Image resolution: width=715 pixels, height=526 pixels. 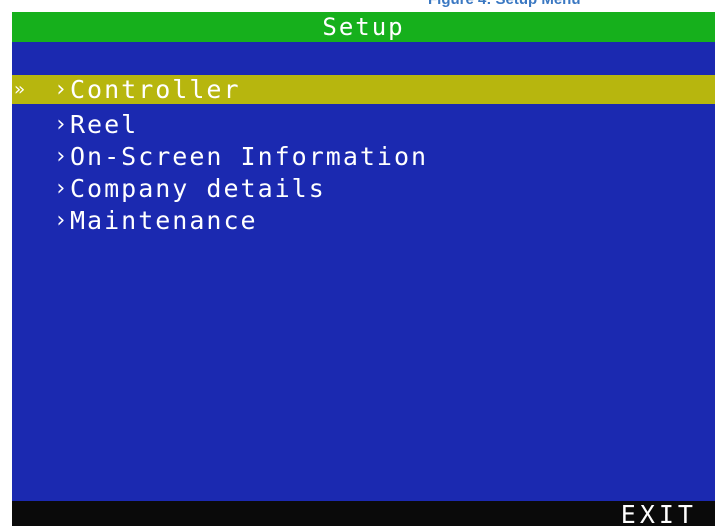 I want to click on footer-bar: EXIT, so click(x=363, y=513).